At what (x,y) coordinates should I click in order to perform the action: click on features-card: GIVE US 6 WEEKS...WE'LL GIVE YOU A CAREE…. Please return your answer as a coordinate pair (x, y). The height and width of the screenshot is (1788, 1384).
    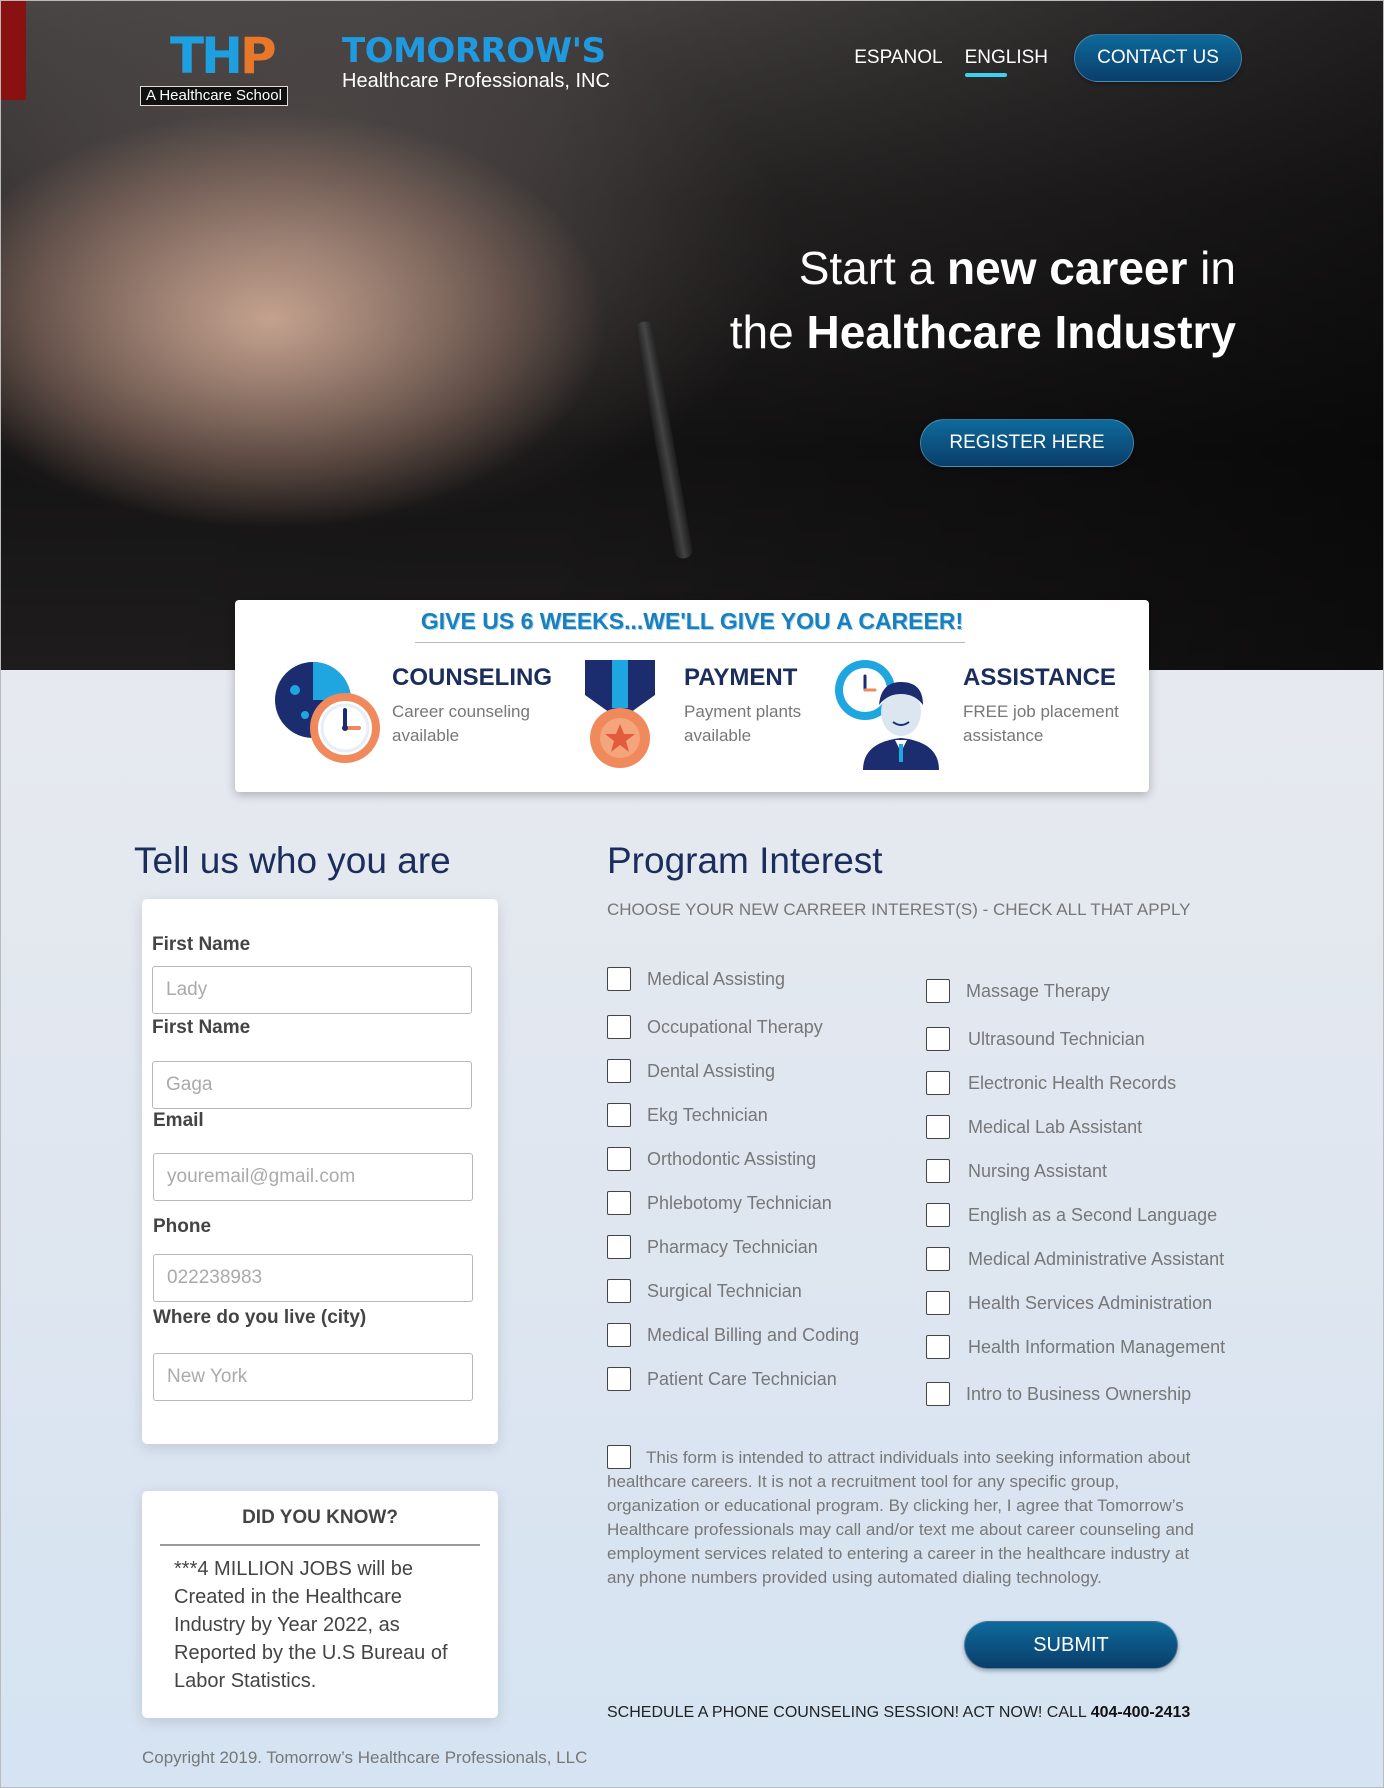
    Looking at the image, I should click on (692, 696).